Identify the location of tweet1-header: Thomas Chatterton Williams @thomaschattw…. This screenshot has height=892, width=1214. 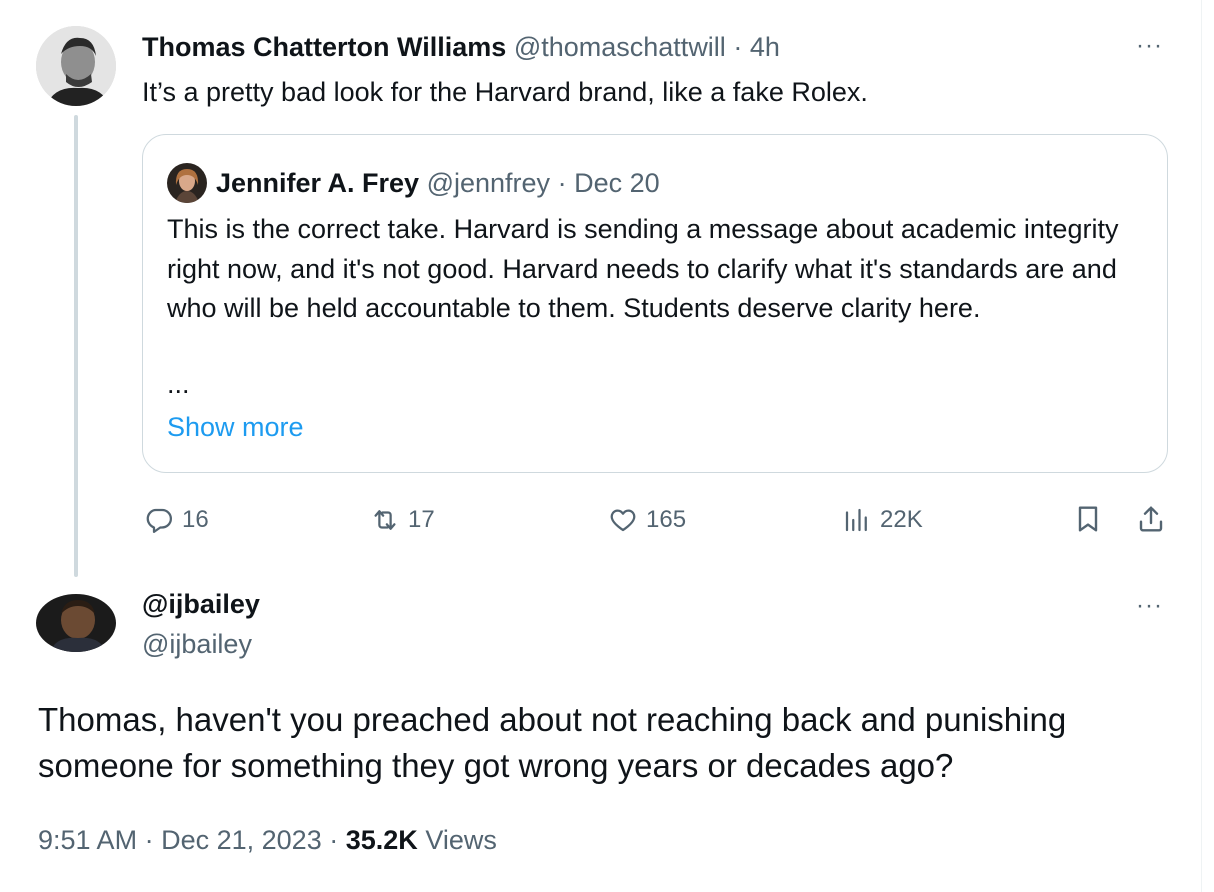
(461, 47).